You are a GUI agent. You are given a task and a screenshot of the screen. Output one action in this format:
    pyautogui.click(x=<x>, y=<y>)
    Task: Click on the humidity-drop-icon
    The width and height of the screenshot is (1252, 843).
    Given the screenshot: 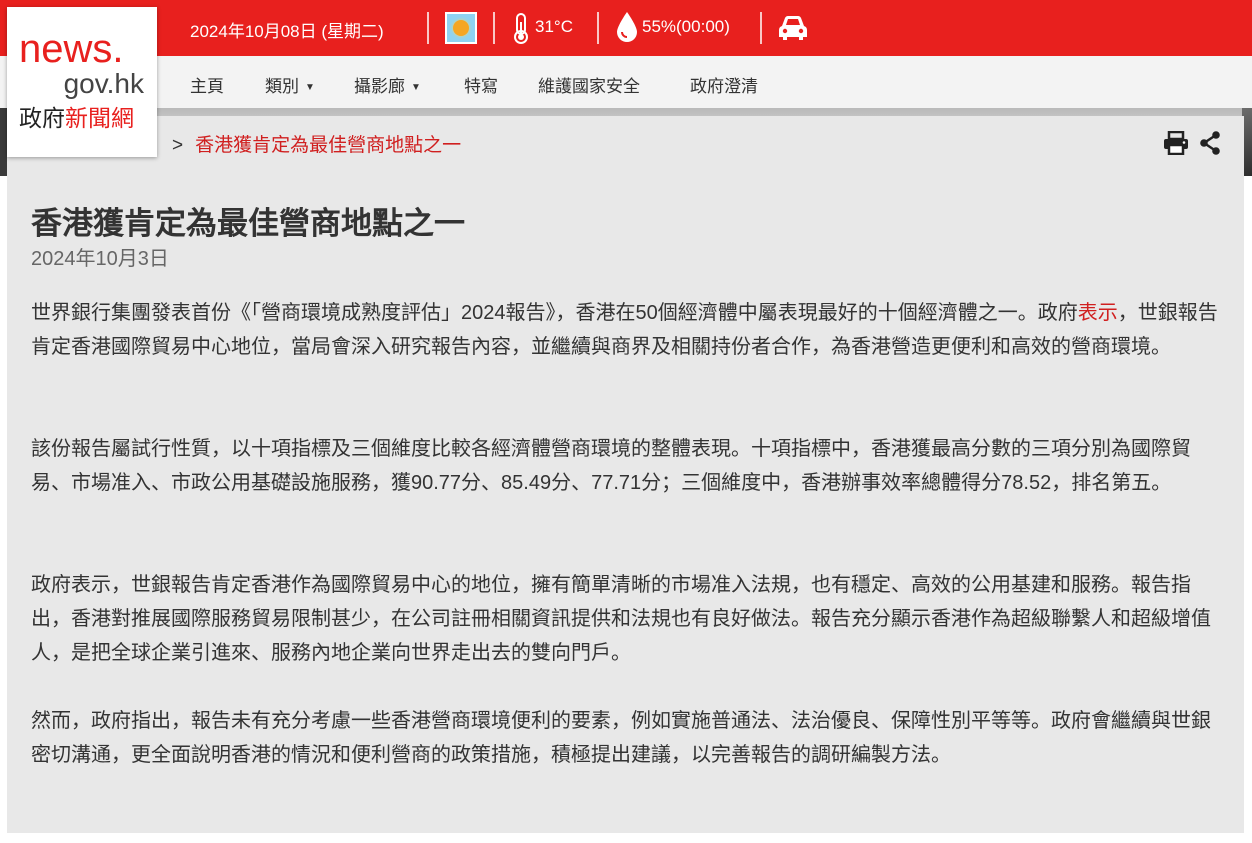 What is the action you would take?
    pyautogui.click(x=627, y=27)
    